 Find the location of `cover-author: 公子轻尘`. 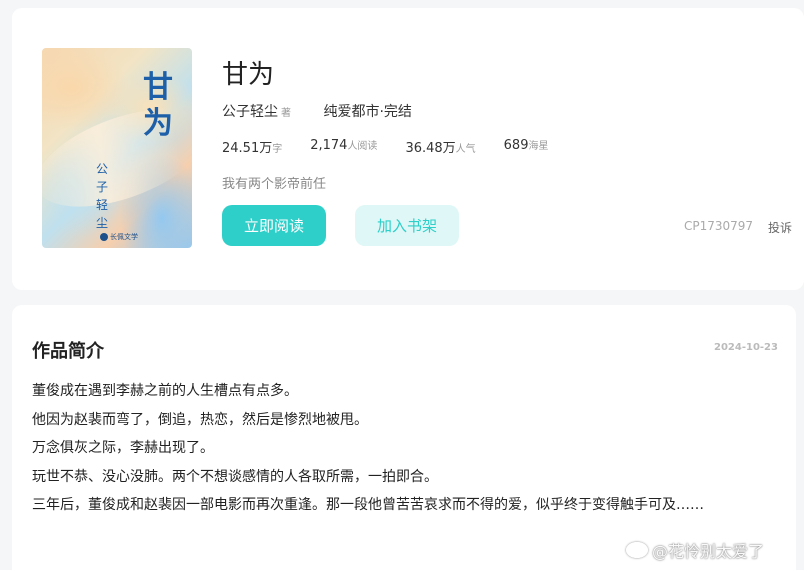

cover-author: 公子轻尘 is located at coordinates (101, 196).